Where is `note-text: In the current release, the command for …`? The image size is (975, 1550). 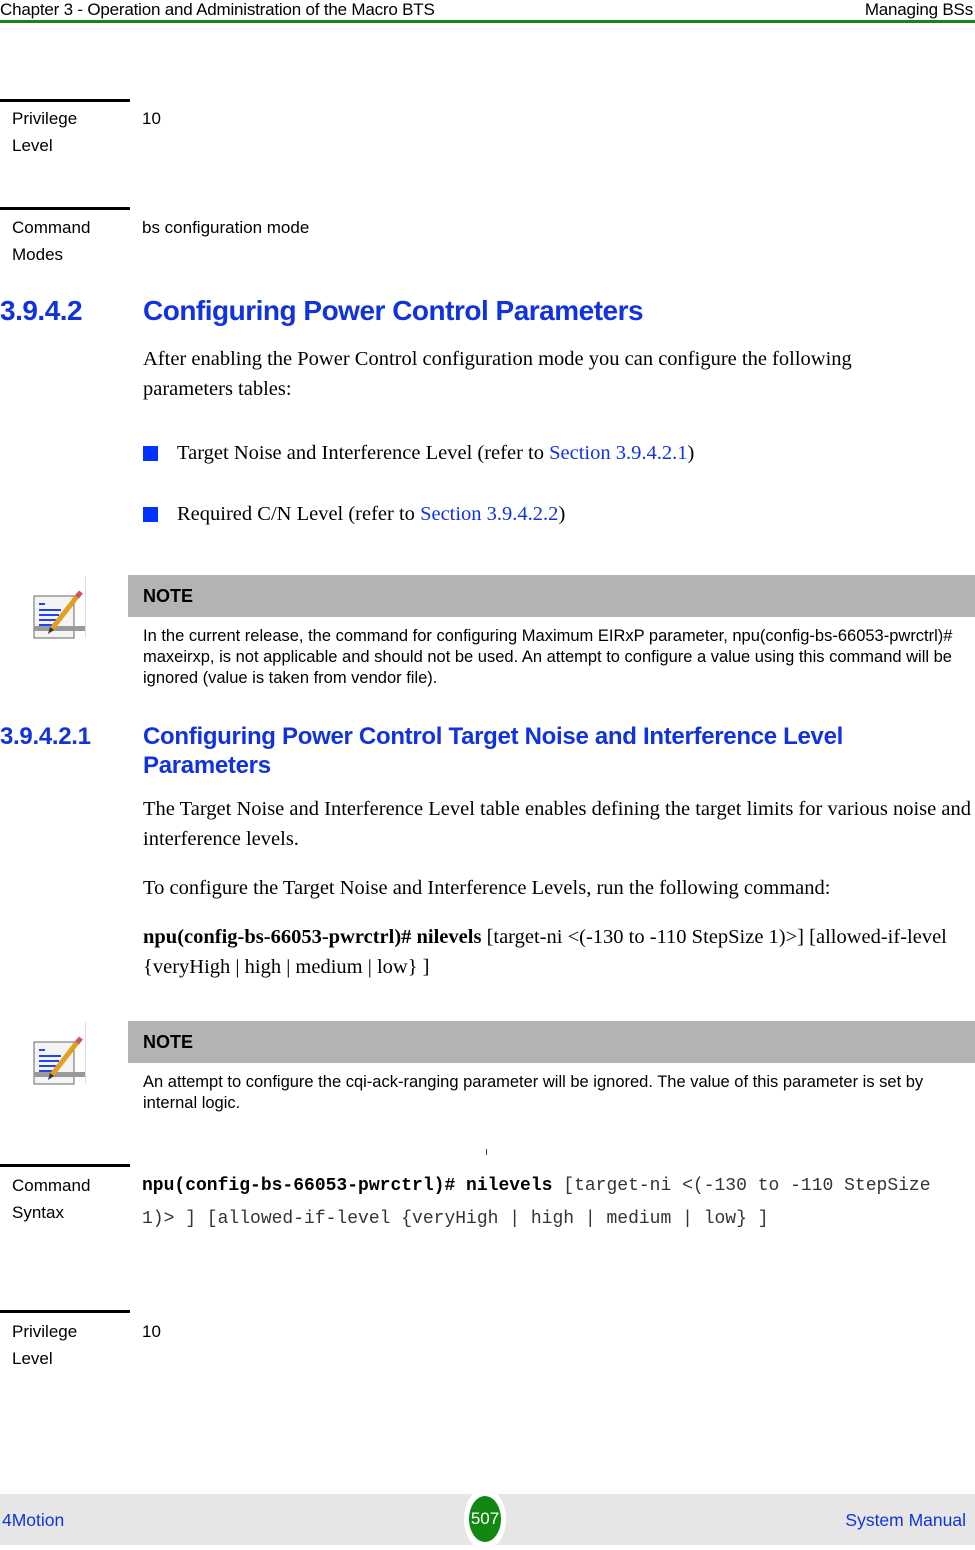 note-text: In the current release, the command for … is located at coordinates (548, 657).